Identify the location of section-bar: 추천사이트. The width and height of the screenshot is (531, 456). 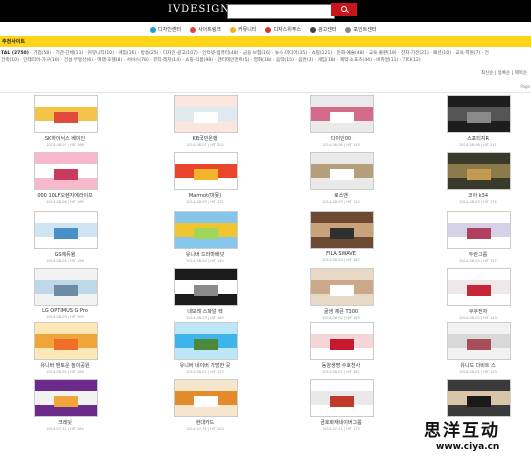
(265, 41).